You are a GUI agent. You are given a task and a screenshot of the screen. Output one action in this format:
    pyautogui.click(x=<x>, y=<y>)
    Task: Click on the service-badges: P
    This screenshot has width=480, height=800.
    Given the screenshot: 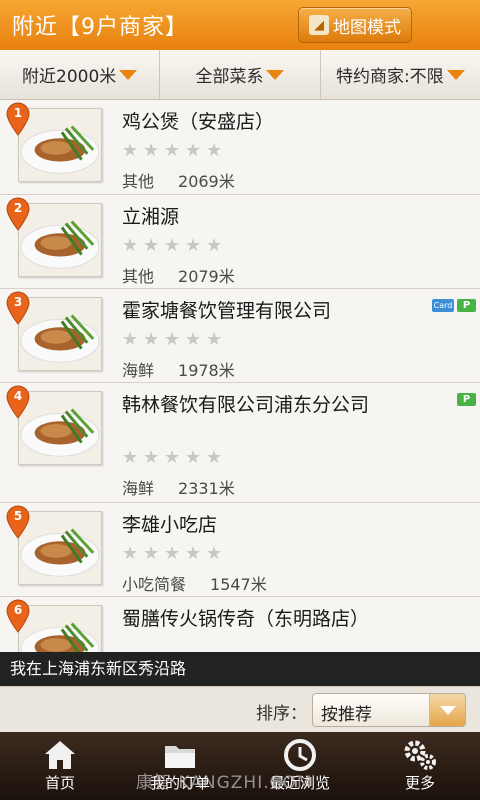 What is the action you would take?
    pyautogui.click(x=466, y=399)
    